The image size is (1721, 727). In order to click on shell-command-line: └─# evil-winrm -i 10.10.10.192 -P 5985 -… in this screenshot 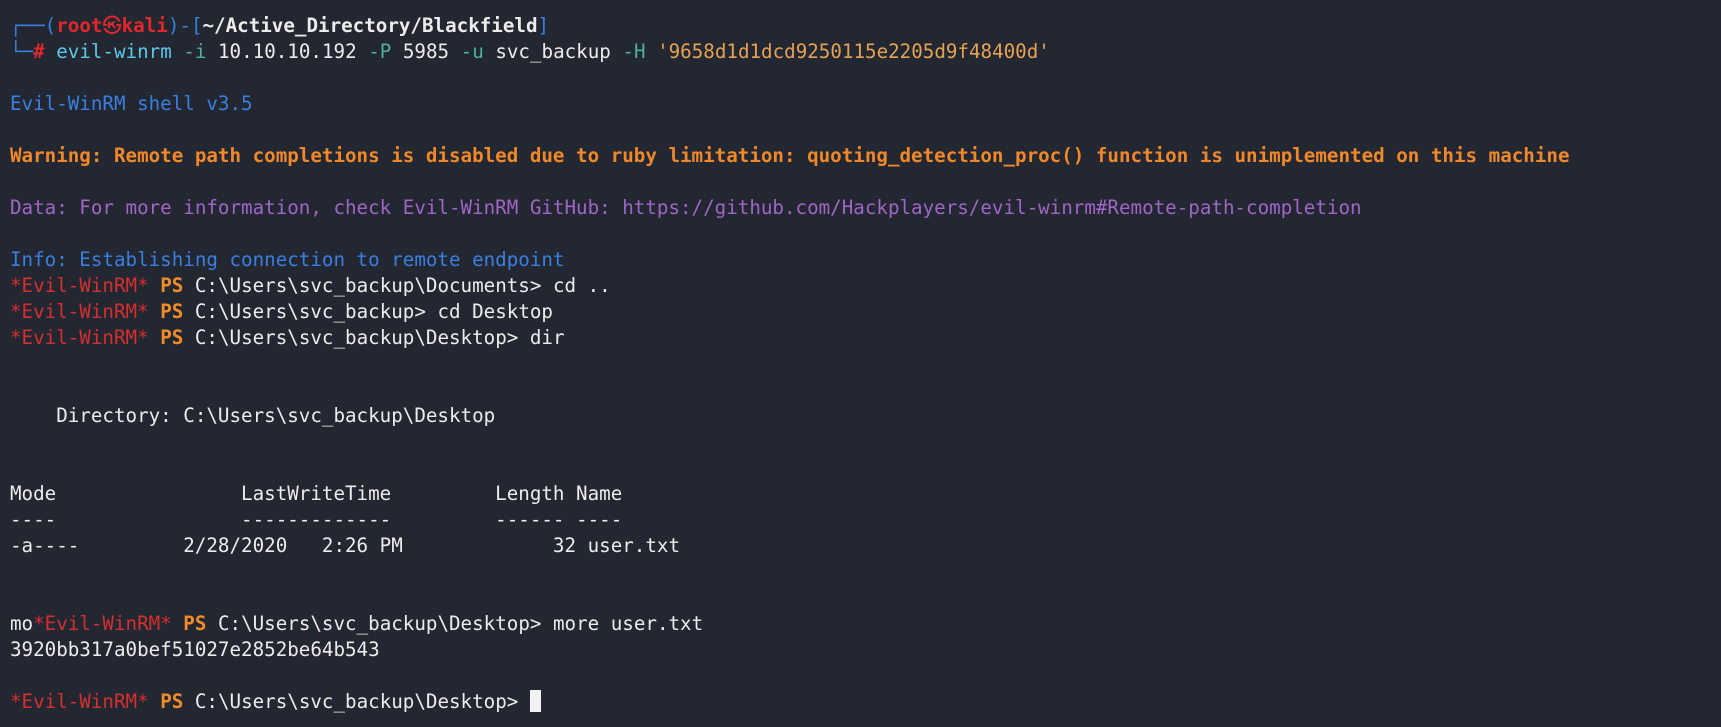, I will do `click(865, 52)`.